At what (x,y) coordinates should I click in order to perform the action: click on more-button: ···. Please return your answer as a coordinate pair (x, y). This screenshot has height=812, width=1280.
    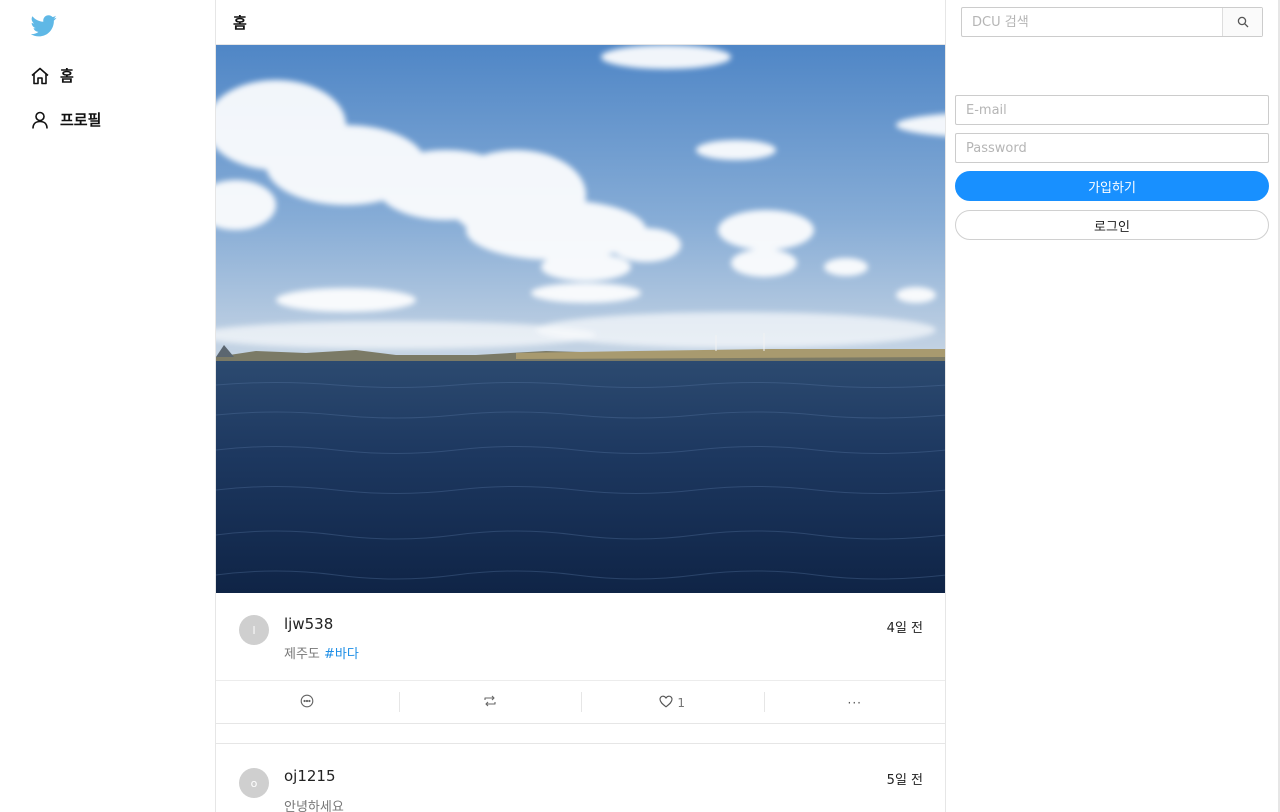
    Looking at the image, I should click on (854, 702).